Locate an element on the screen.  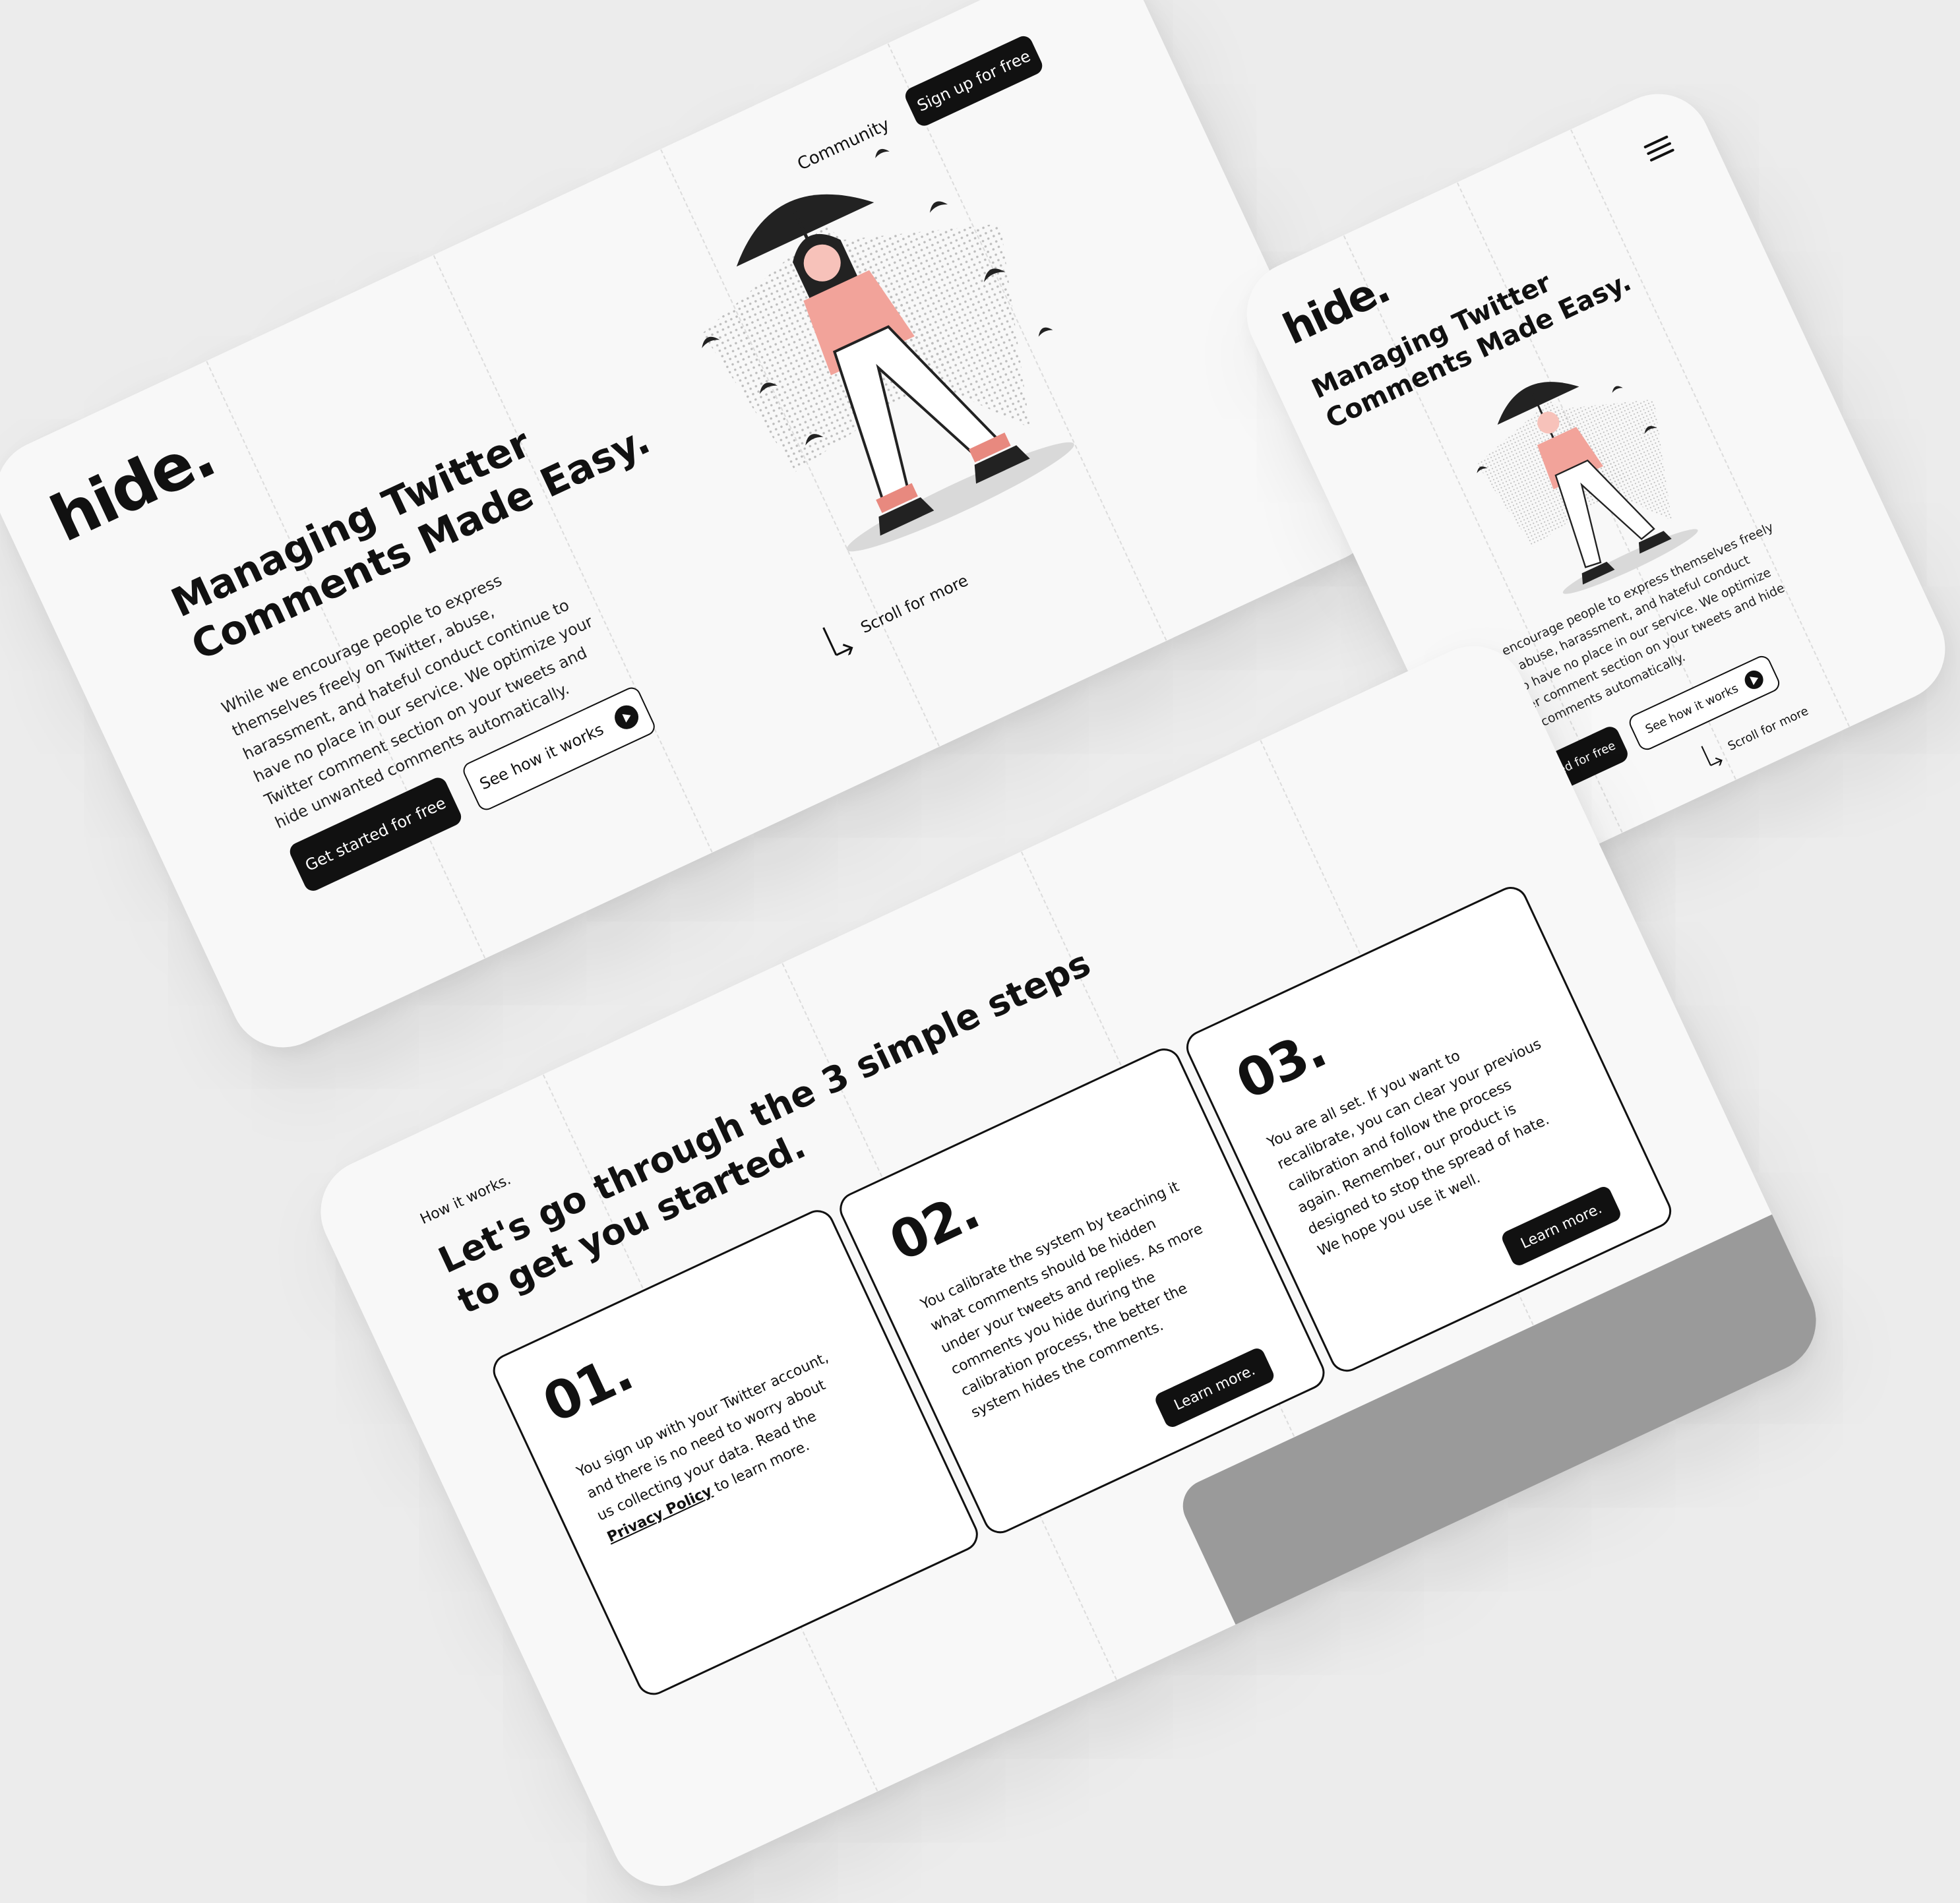
play-icon is located at coordinates (626, 717).